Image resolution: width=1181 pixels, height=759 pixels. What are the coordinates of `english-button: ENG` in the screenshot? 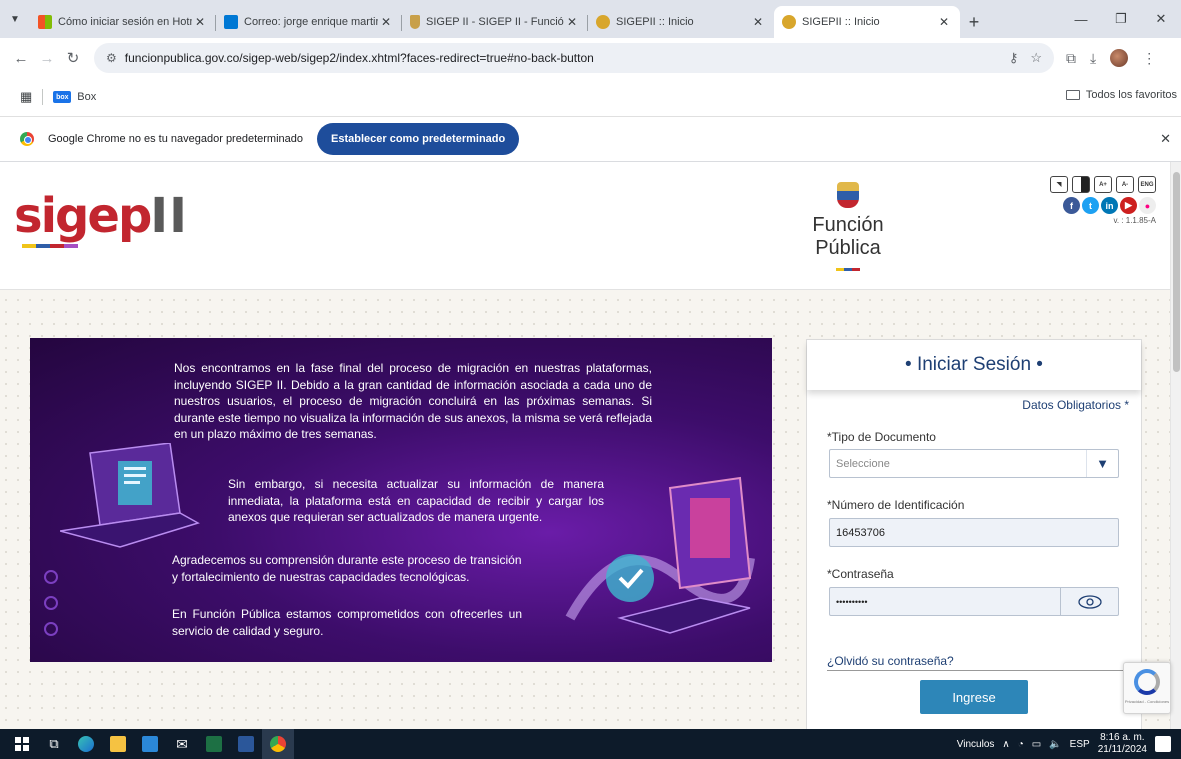 It's located at (1147, 184).